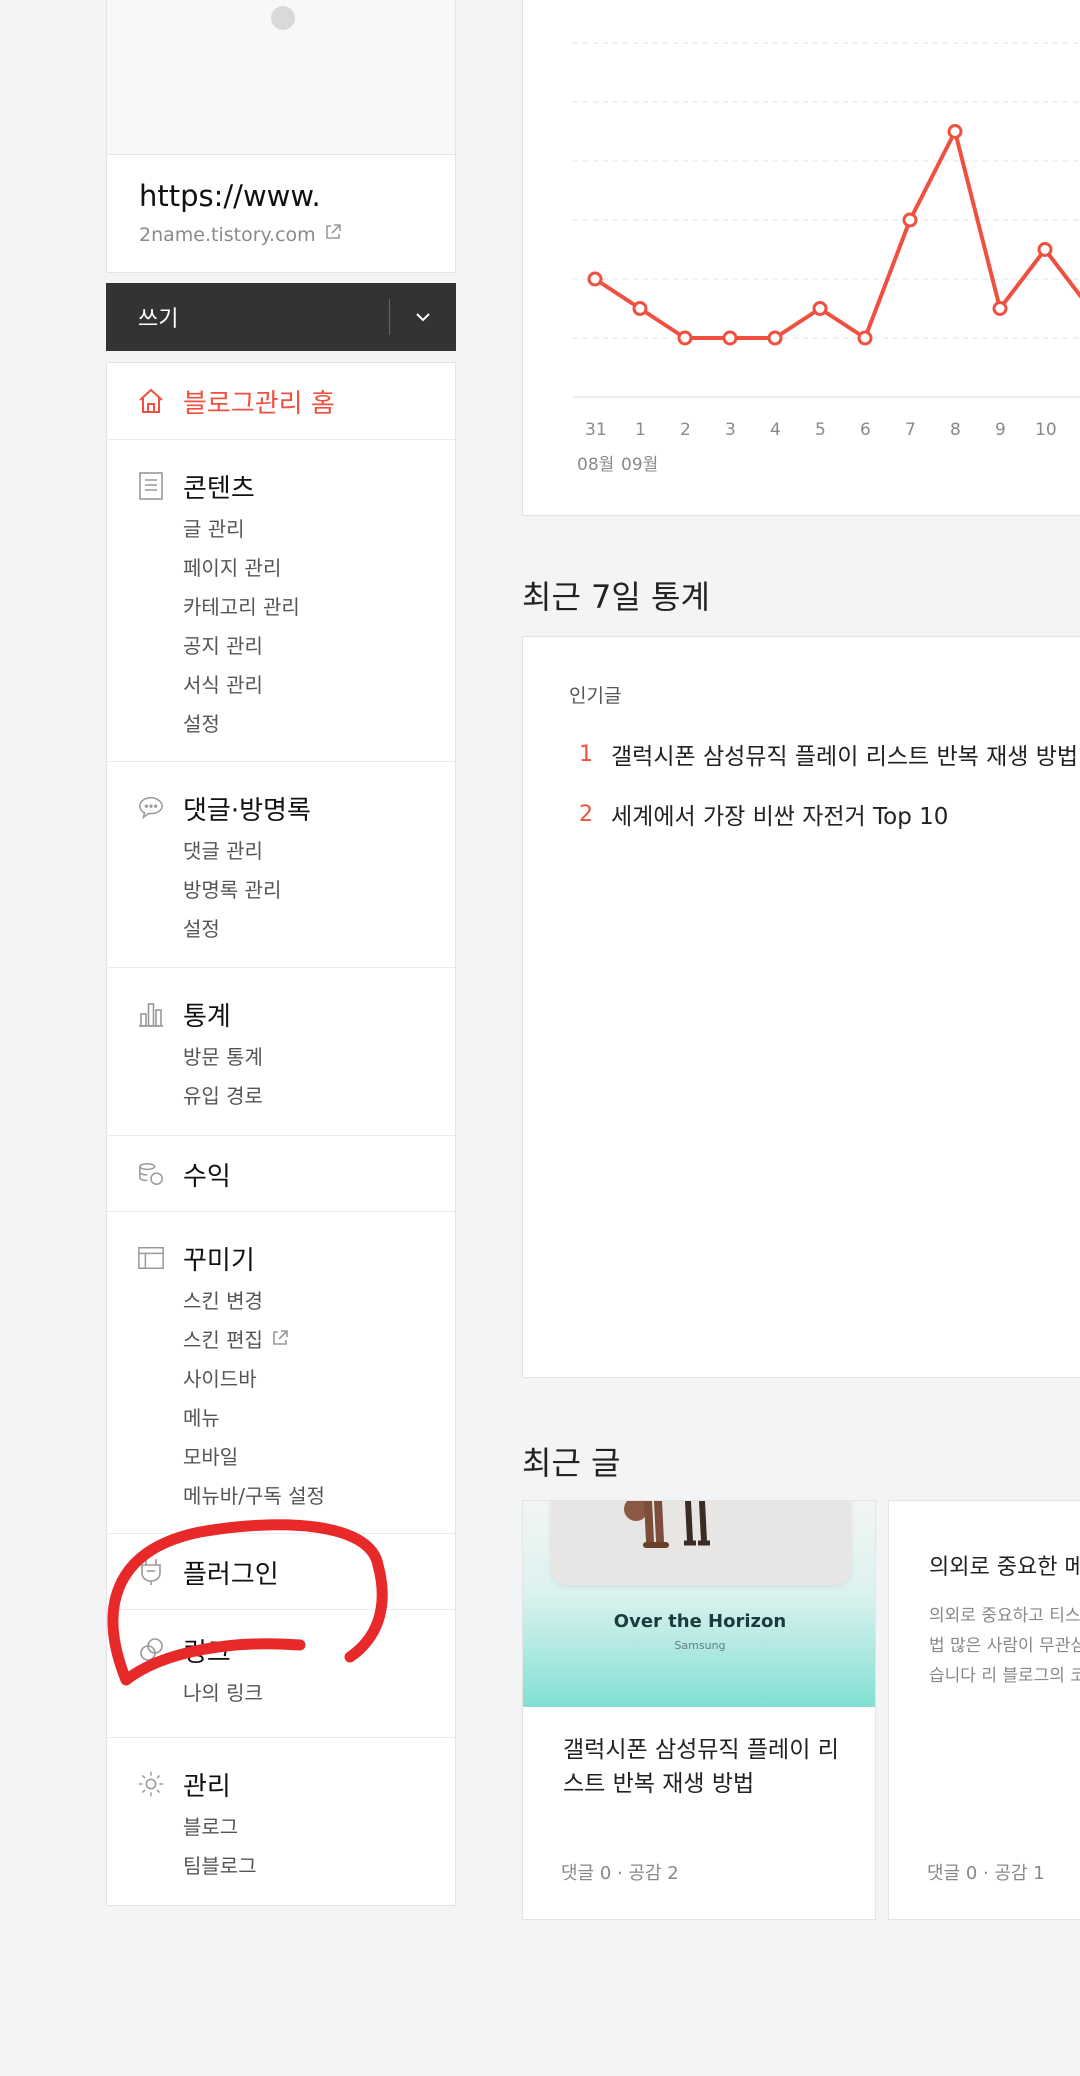 This screenshot has width=1080, height=2076. I want to click on sidebar-item-my-link: 나의 링크, so click(319, 1693).